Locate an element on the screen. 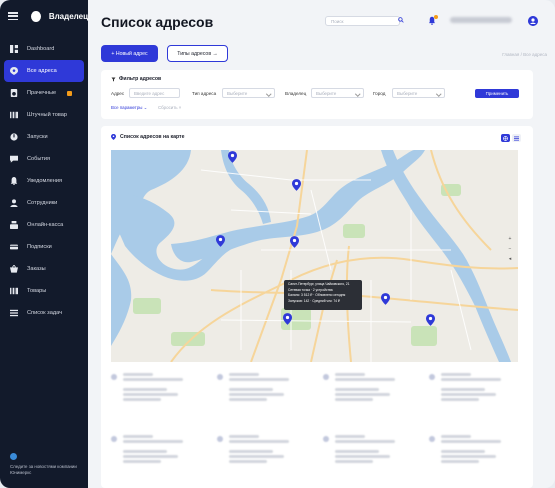 This screenshot has width=555, height=488. more-params-link: Все параметры ⌄ is located at coordinates (129, 108).